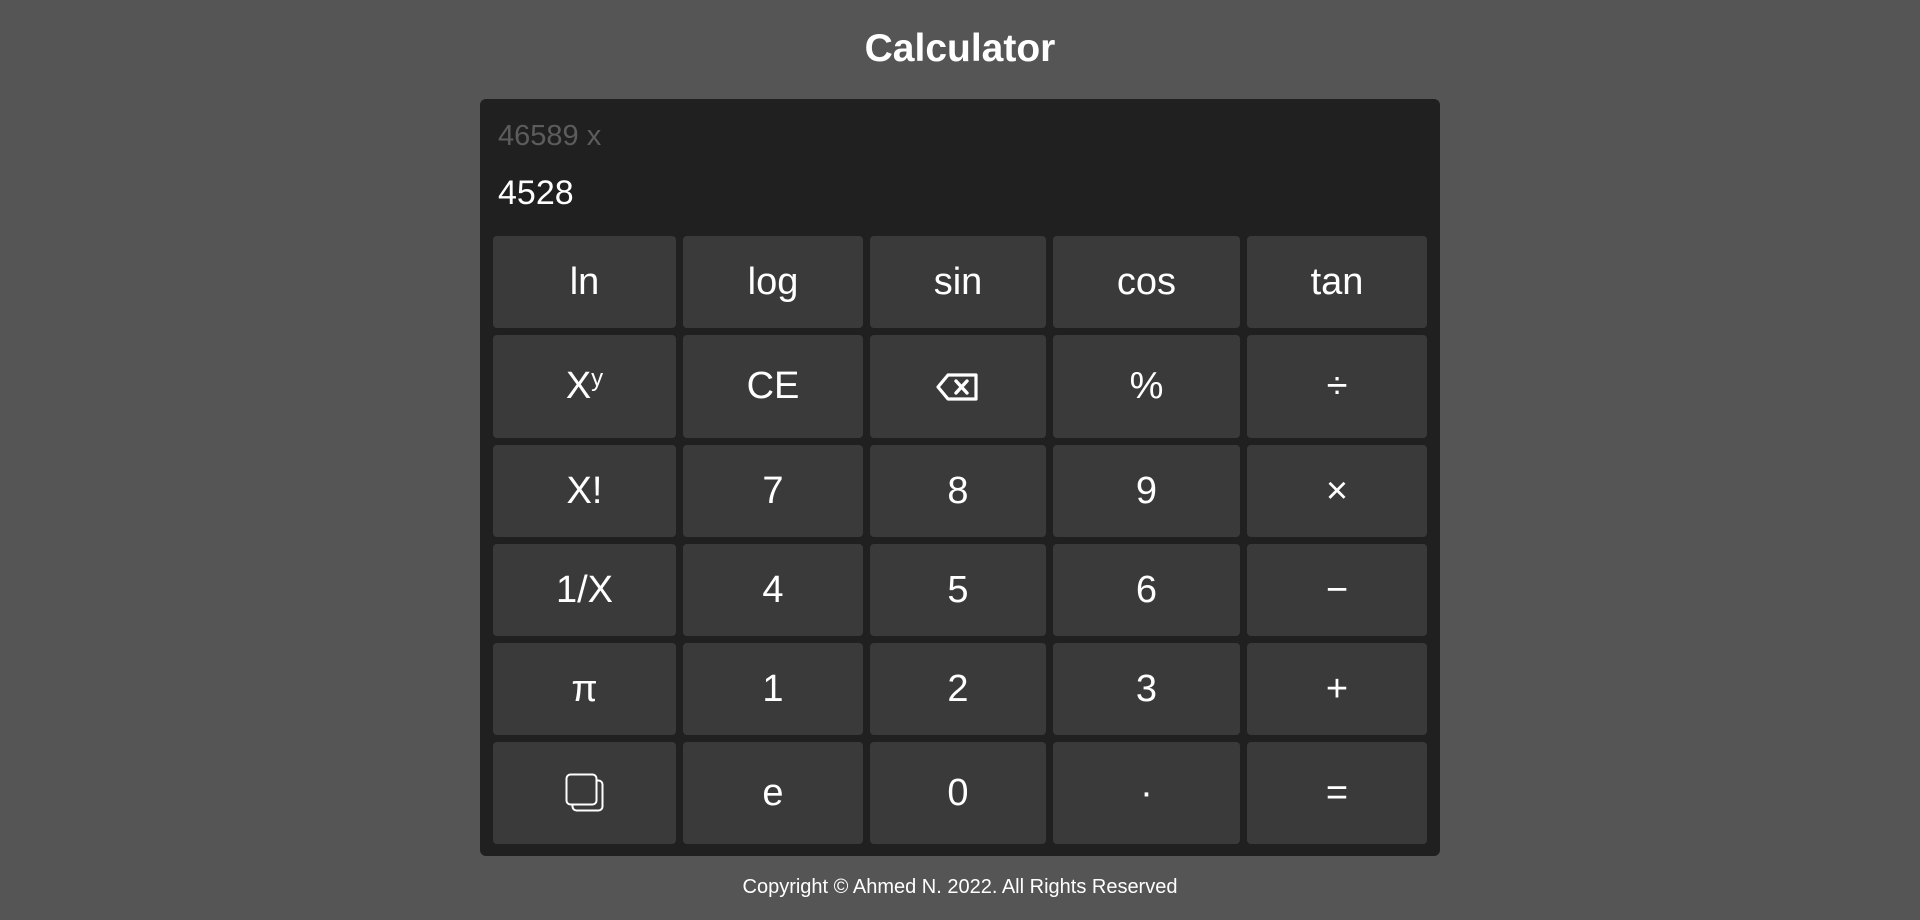 The height and width of the screenshot is (920, 1920). I want to click on backspace-icon, so click(957, 386).